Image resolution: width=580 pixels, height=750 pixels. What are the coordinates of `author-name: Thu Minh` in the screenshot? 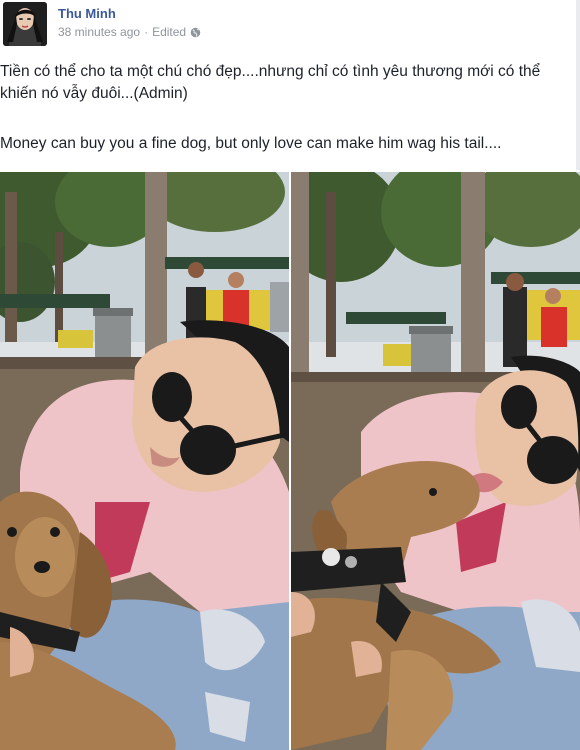 It's located at (87, 13).